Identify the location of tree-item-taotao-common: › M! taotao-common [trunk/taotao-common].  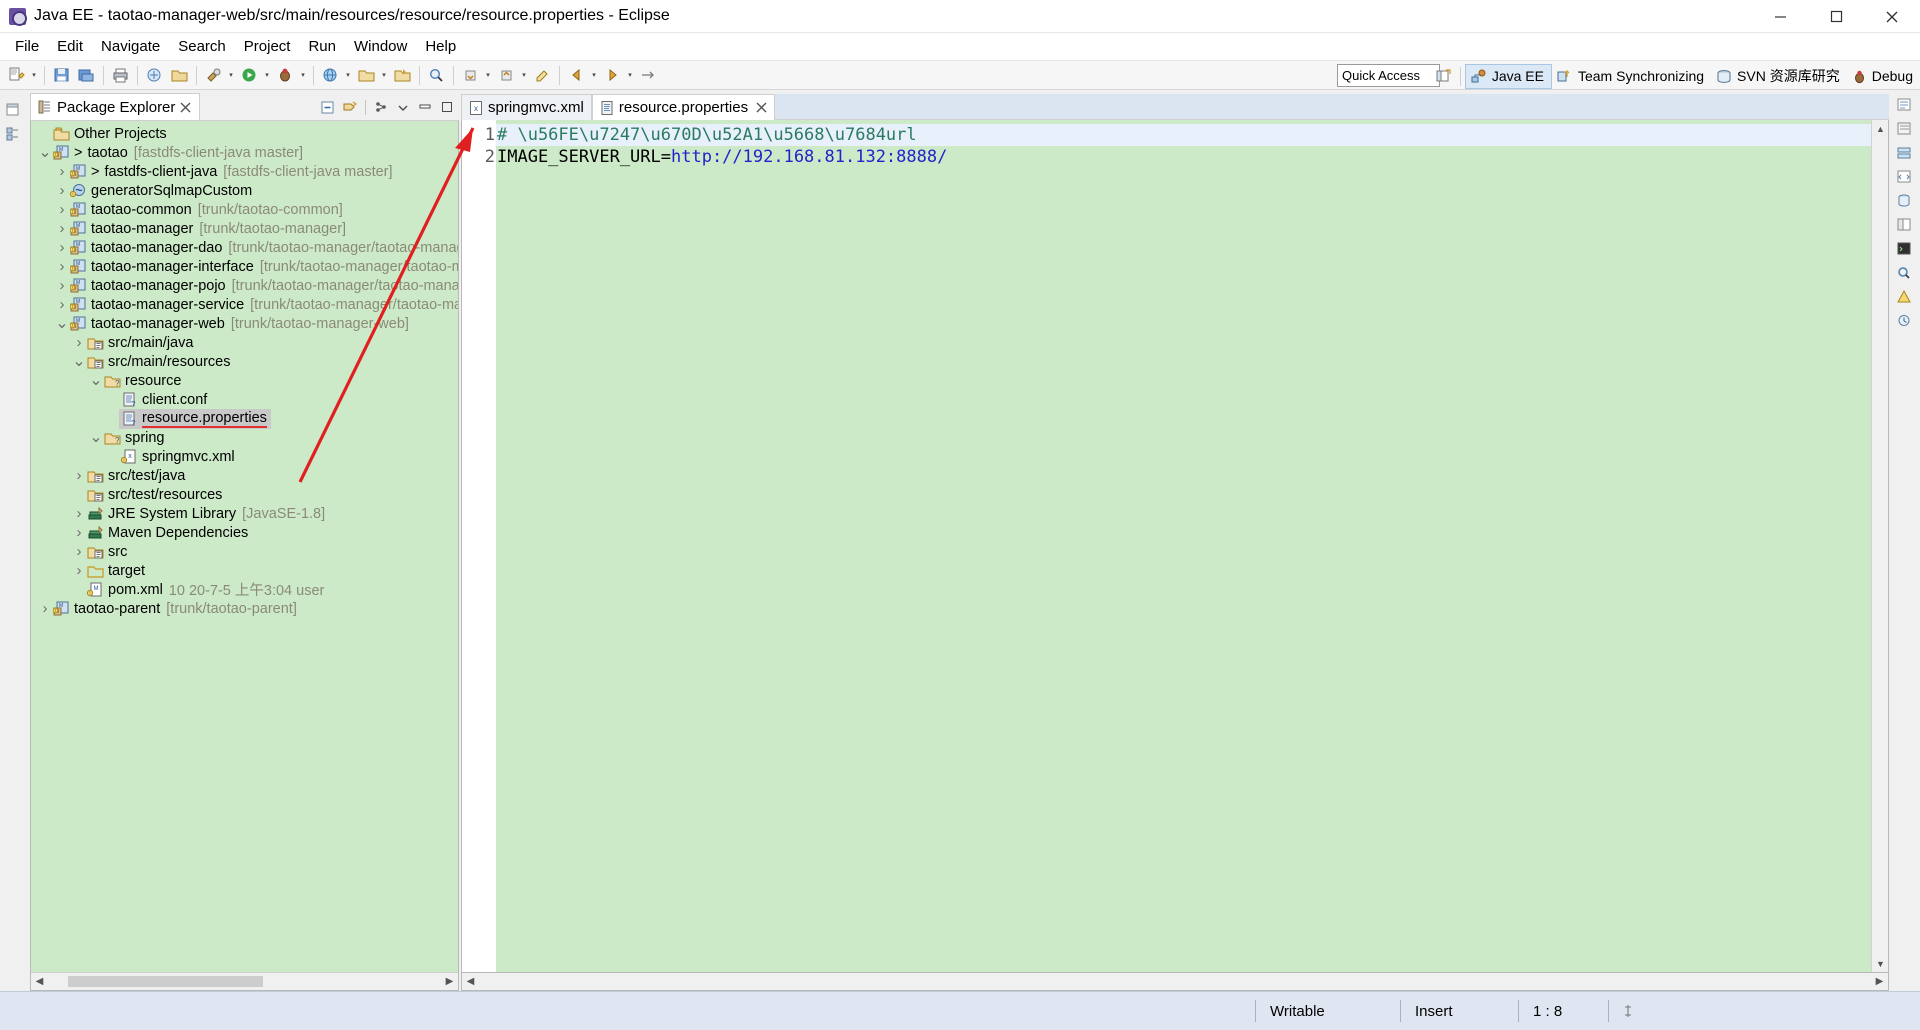
(244, 209).